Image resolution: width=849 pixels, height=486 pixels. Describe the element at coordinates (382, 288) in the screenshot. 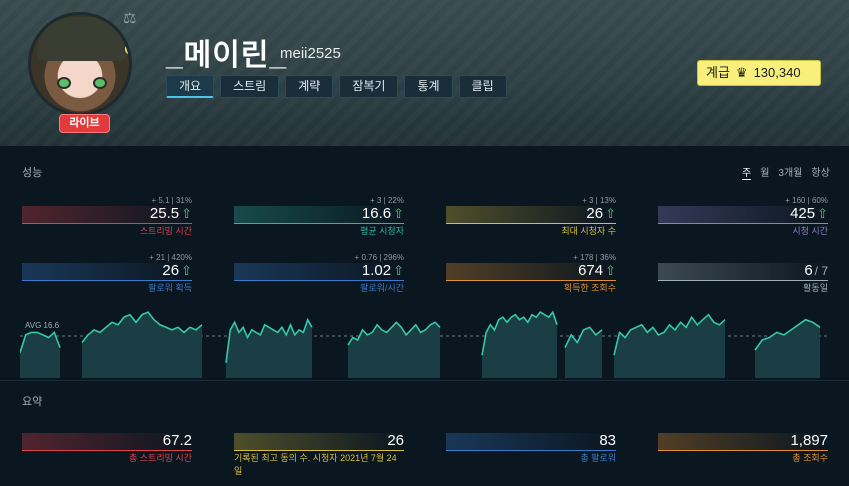

I see `performance-stat-label: 팔로워/시간` at that location.